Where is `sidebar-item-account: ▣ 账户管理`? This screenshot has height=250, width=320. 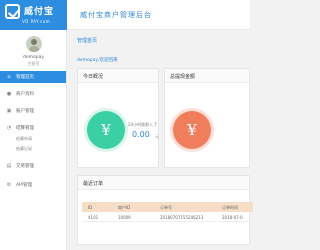 sidebar-item-account: ▣ 账户管理 is located at coordinates (33, 111).